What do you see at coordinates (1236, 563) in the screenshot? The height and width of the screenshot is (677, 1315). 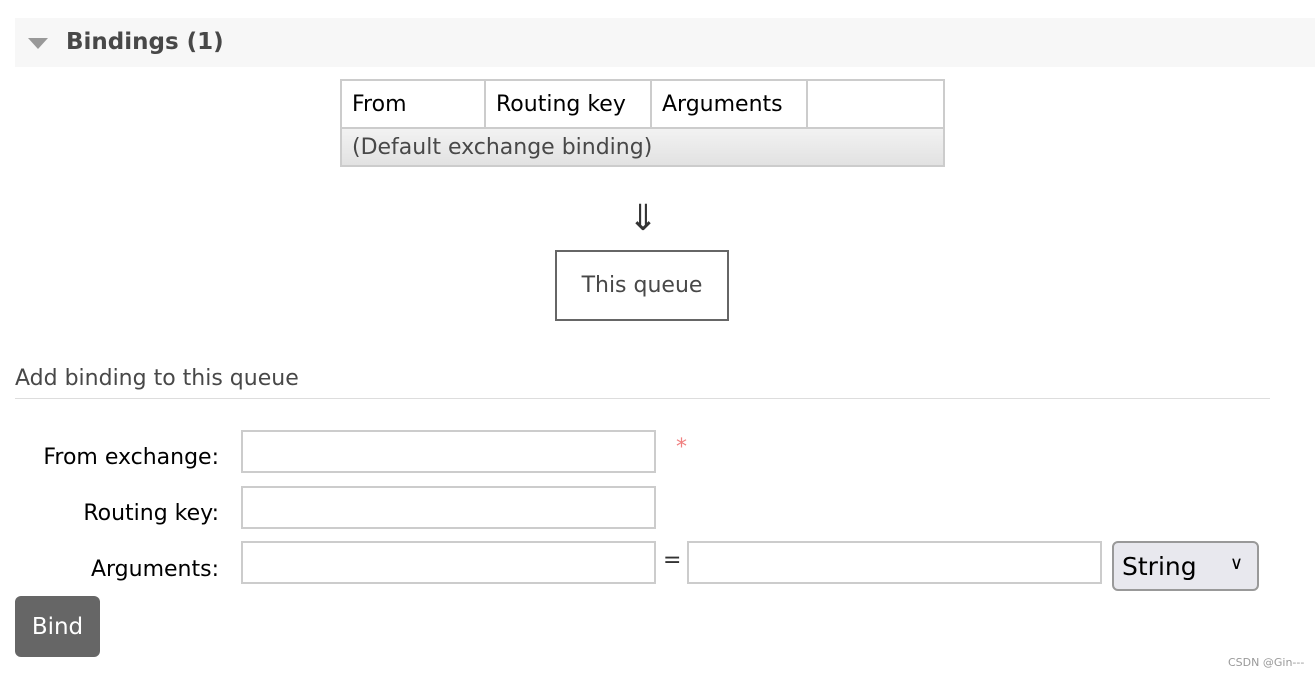 I see `chevron-down-icon: ∨` at bounding box center [1236, 563].